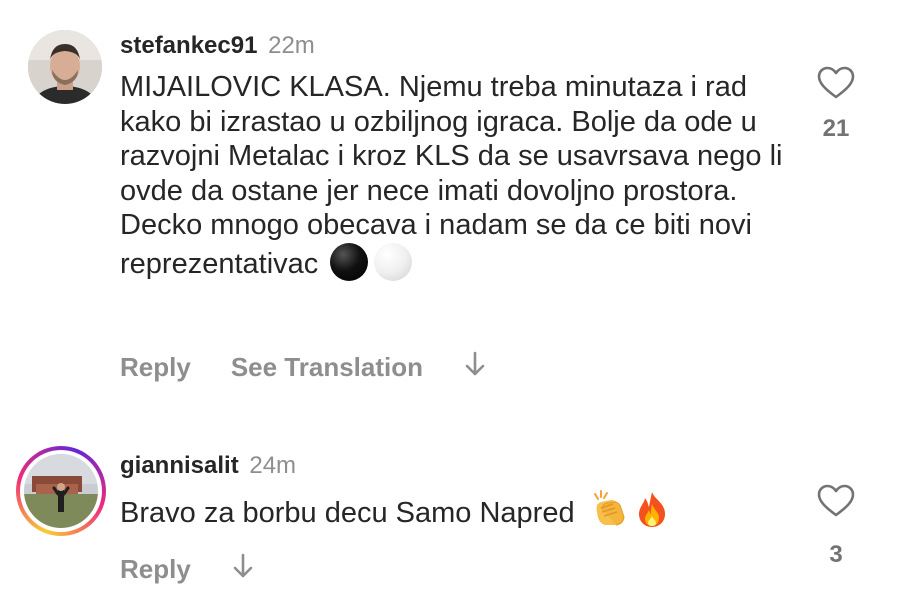  What do you see at coordinates (347, 513) in the screenshot?
I see `comment-body: Bravo za borbu decu Samo Napred` at bounding box center [347, 513].